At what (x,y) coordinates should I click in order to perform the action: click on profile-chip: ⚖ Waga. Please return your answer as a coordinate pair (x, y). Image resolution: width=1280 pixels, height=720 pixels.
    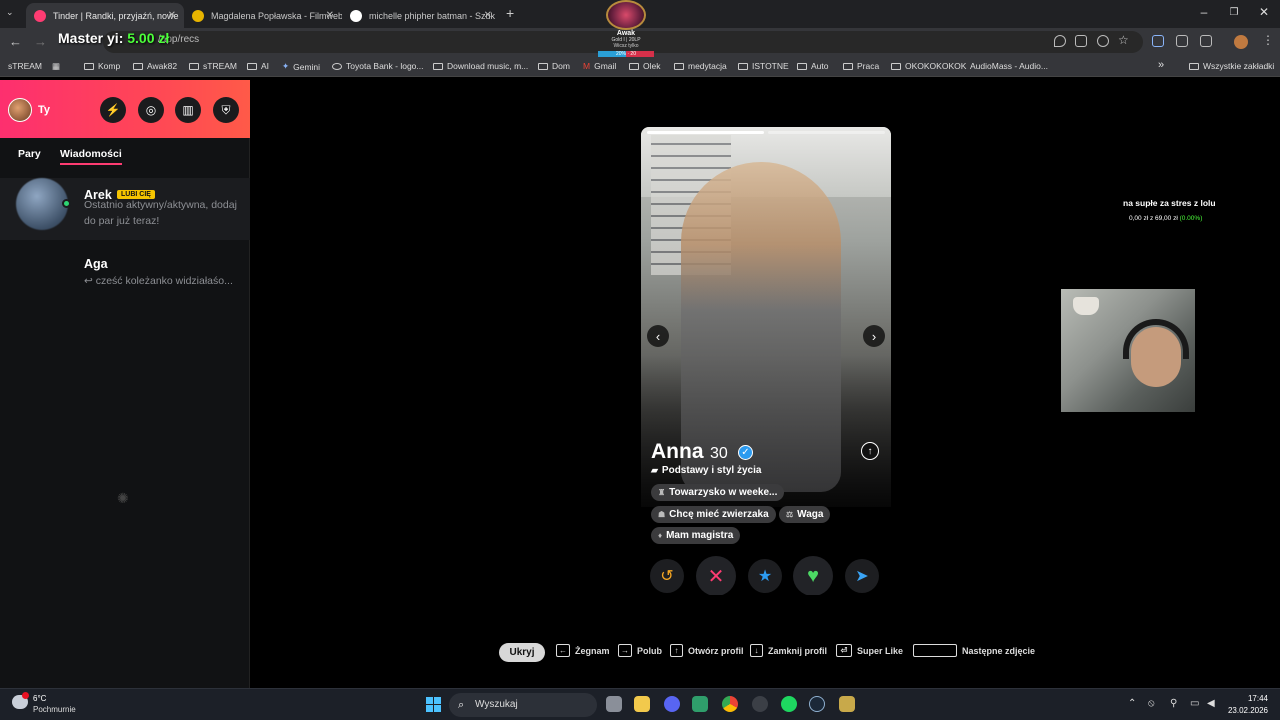
    Looking at the image, I should click on (805, 514).